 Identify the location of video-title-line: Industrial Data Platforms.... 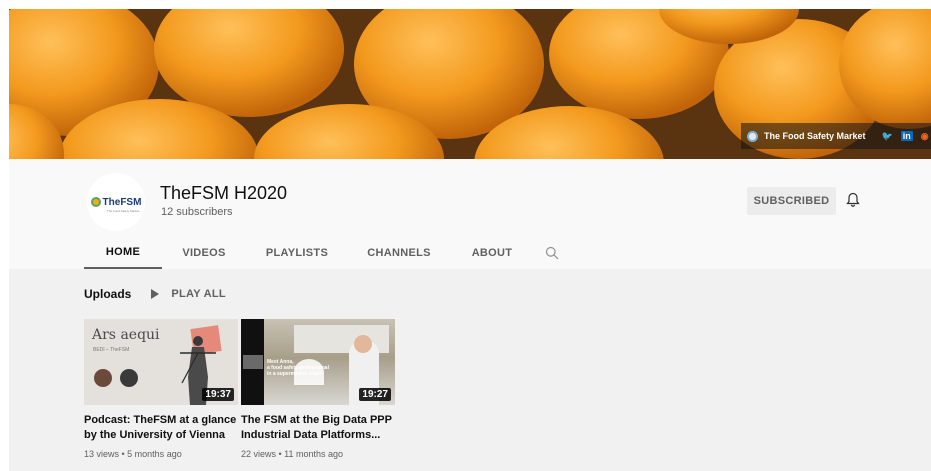
(311, 435).